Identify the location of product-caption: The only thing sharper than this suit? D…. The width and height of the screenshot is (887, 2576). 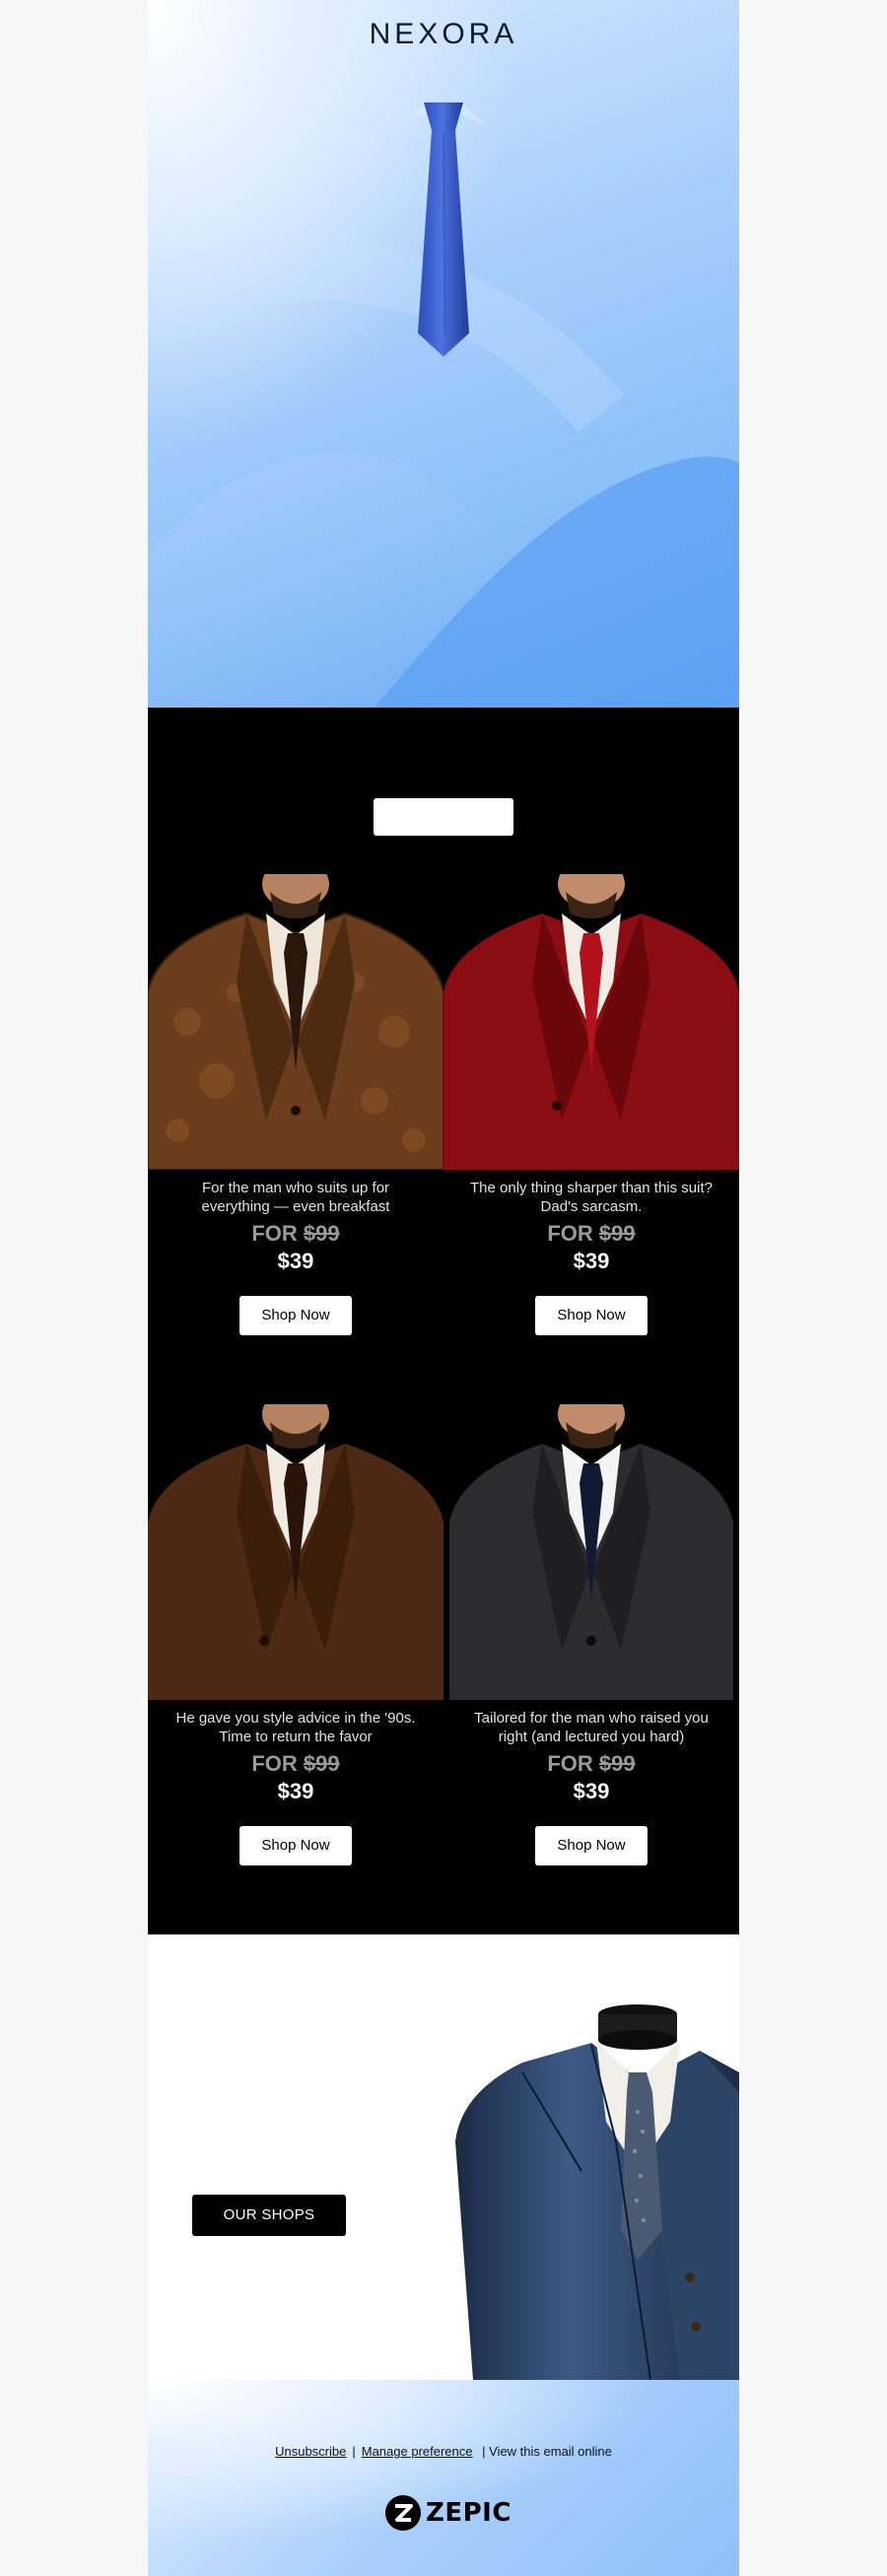
(591, 1197).